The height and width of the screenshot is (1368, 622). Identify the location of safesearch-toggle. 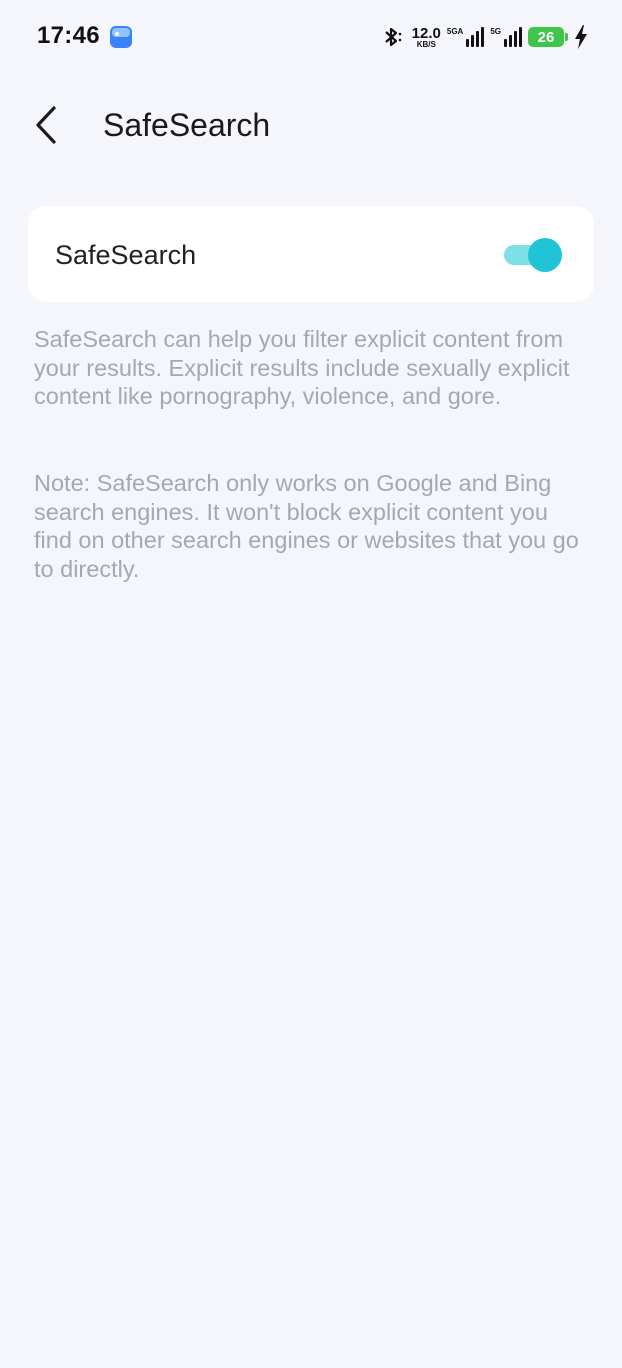
(533, 255).